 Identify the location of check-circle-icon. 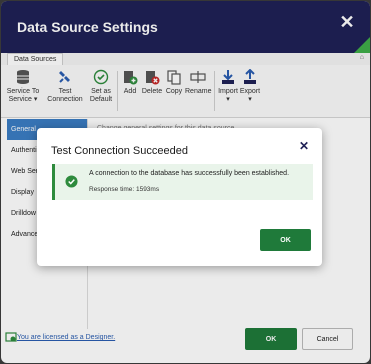
(71, 181).